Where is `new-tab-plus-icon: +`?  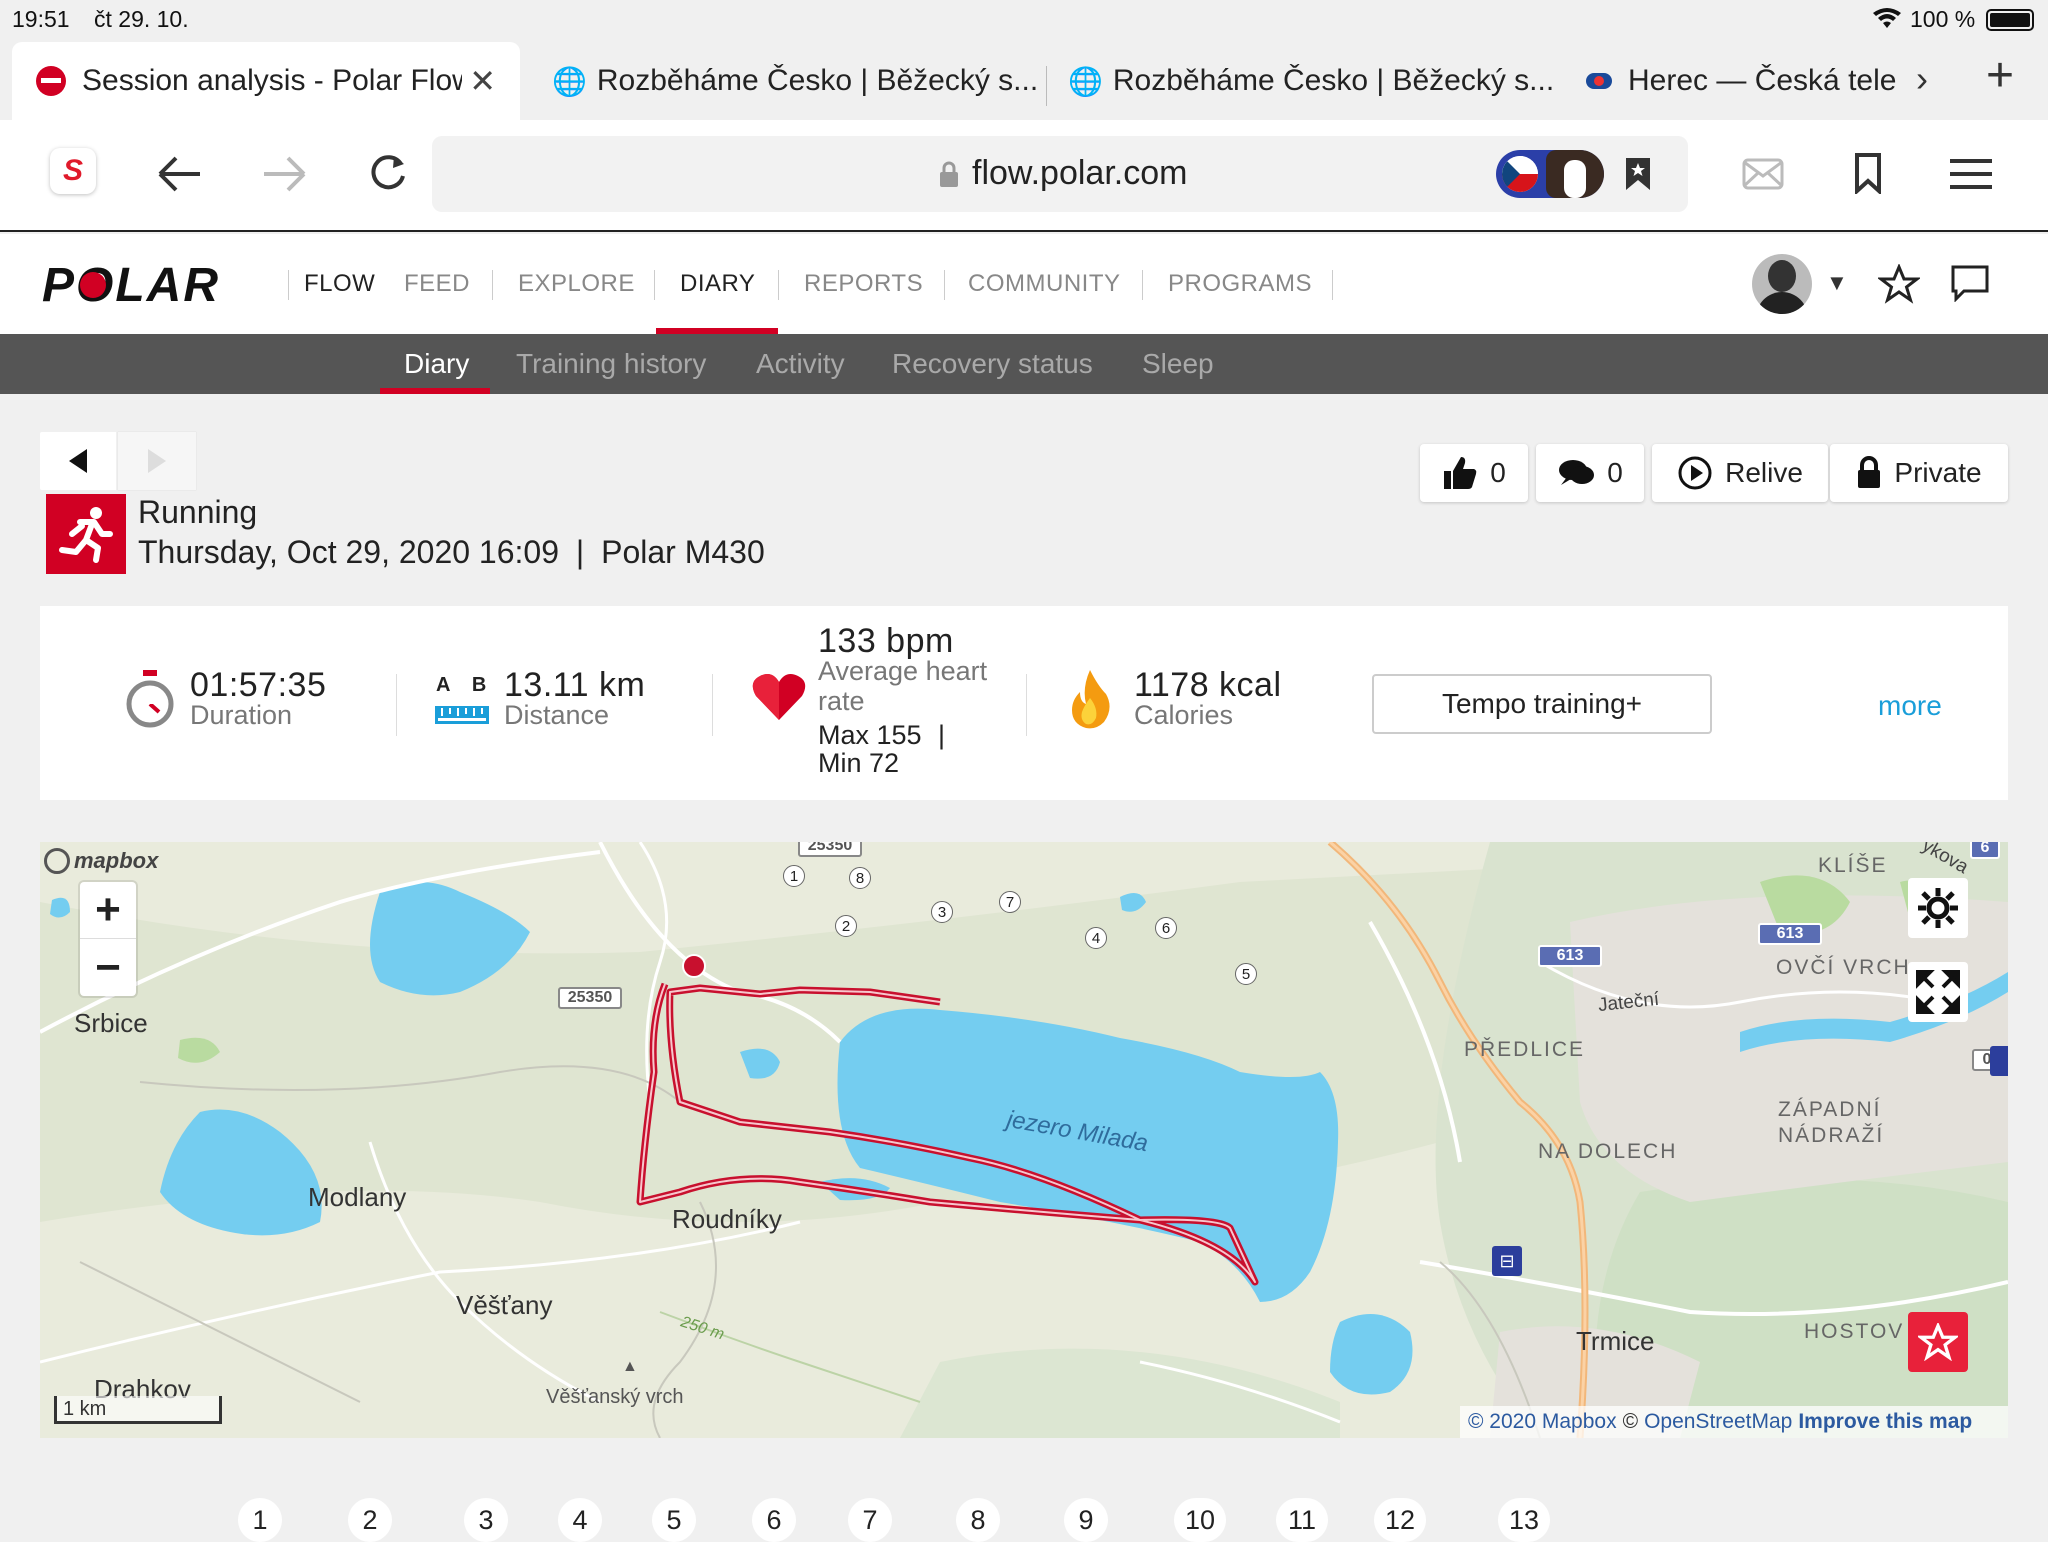 new-tab-plus-icon: + is located at coordinates (2000, 75).